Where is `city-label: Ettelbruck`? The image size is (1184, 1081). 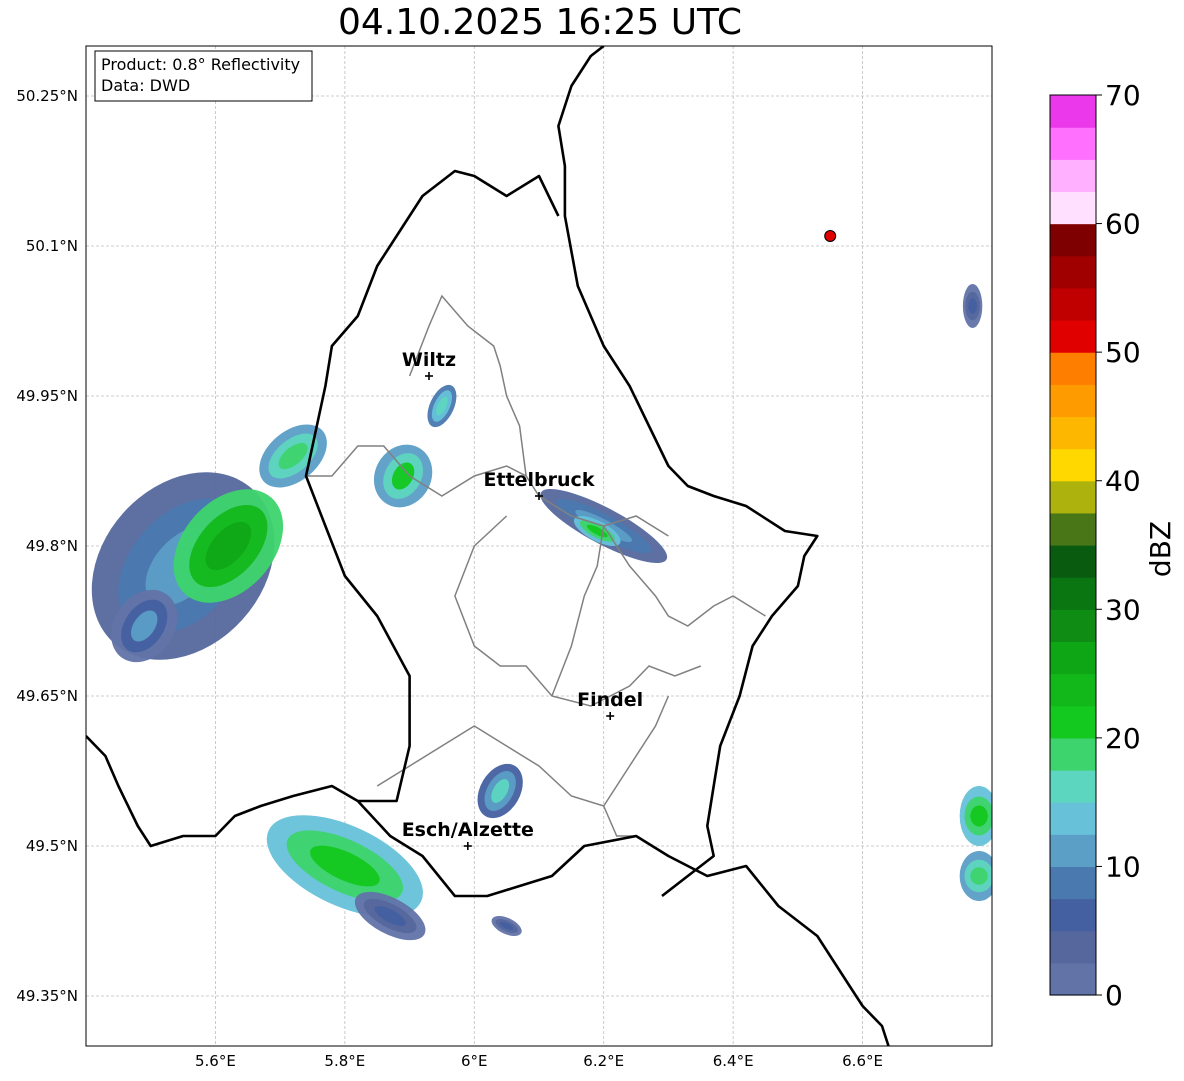
city-label: Ettelbruck is located at coordinates (539, 480).